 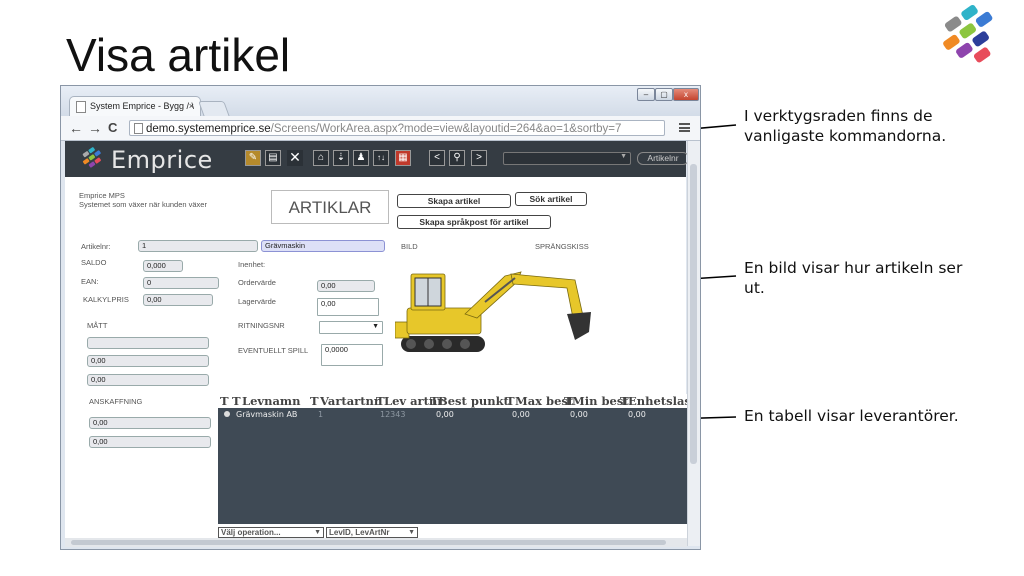 I want to click on search-icon: ⚲, so click(x=457, y=158).